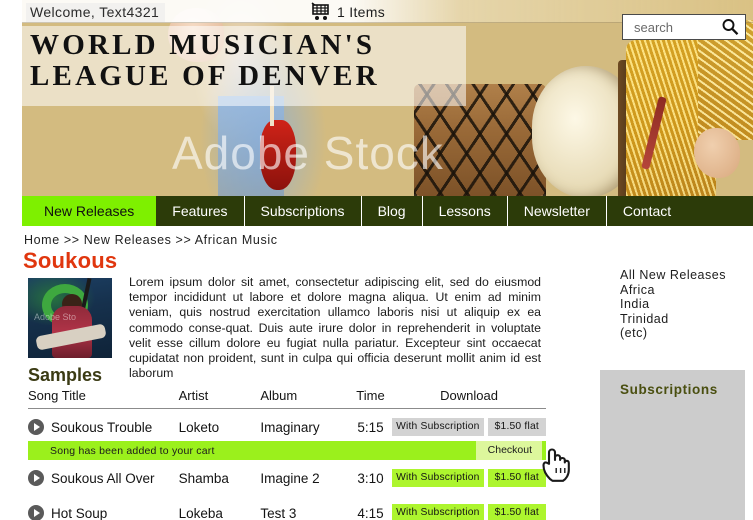  What do you see at coordinates (79, 512) in the screenshot?
I see `song-title-text: Hot Soup` at bounding box center [79, 512].